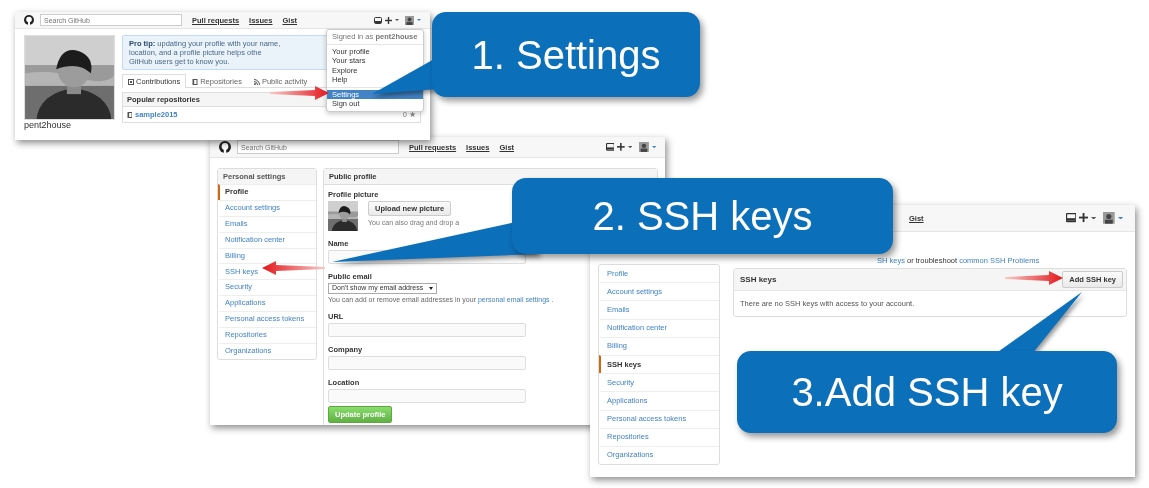 The image size is (1149, 488). What do you see at coordinates (758, 279) in the screenshot?
I see `panel-title: SSH keys` at bounding box center [758, 279].